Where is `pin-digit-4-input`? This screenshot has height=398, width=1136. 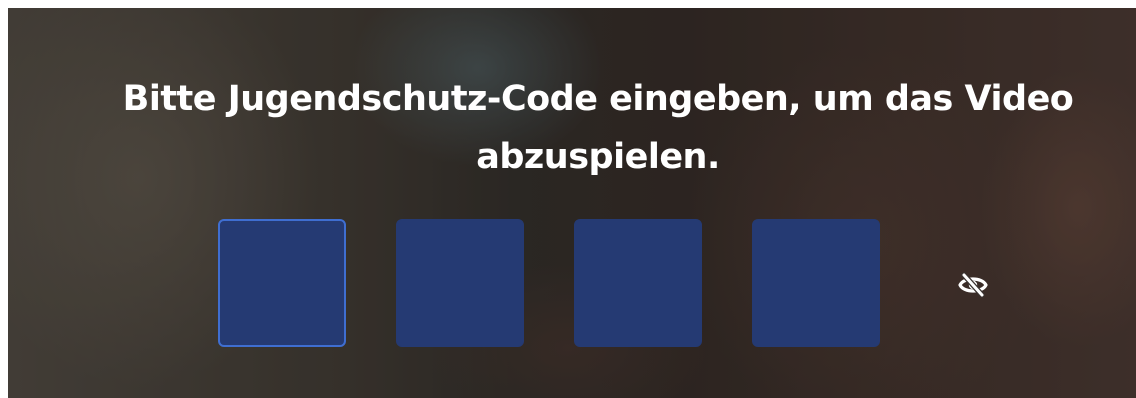
pin-digit-4-input is located at coordinates (816, 283).